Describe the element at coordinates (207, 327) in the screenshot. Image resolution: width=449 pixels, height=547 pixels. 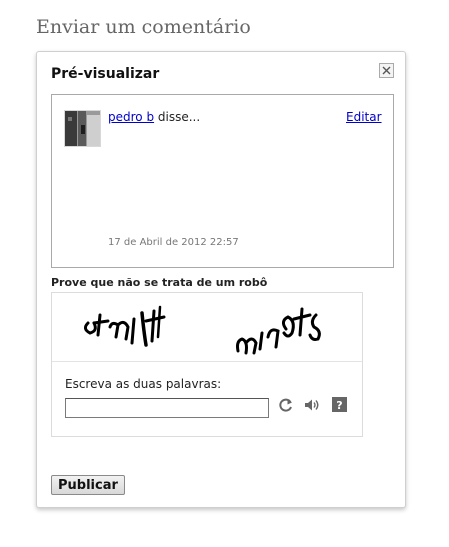
I see `captcha-image` at that location.